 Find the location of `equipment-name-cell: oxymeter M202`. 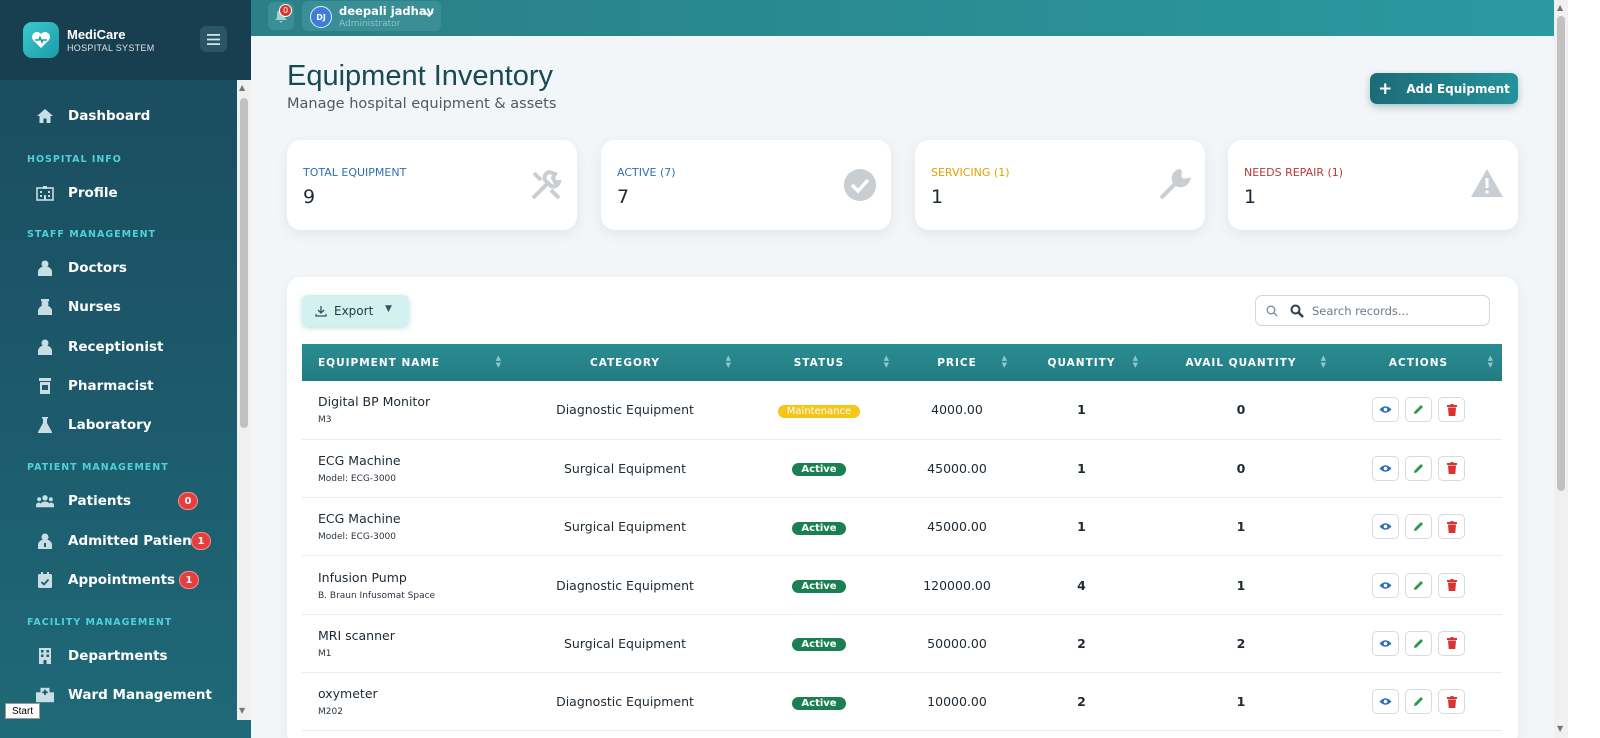

equipment-name-cell: oxymeter M202 is located at coordinates (406, 702).